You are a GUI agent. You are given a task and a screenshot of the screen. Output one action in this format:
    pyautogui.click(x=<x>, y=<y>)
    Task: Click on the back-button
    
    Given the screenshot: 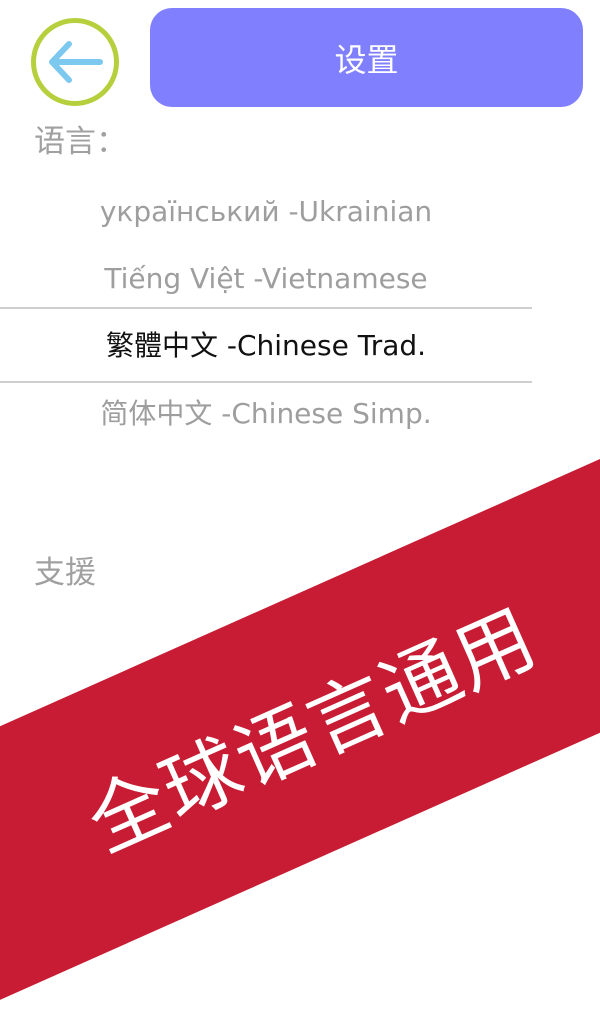 What is the action you would take?
    pyautogui.click(x=75, y=62)
    